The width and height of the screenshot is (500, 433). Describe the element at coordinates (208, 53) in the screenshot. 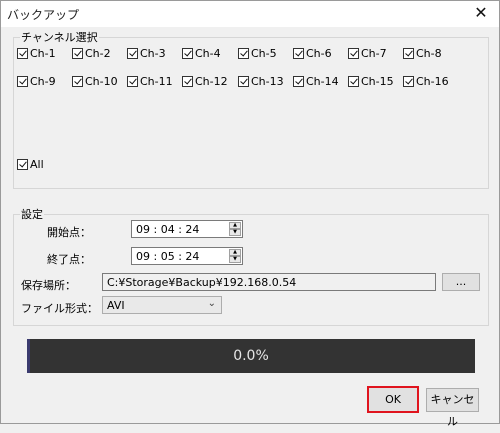

I see `channel-checkbox-label: Ch-4` at that location.